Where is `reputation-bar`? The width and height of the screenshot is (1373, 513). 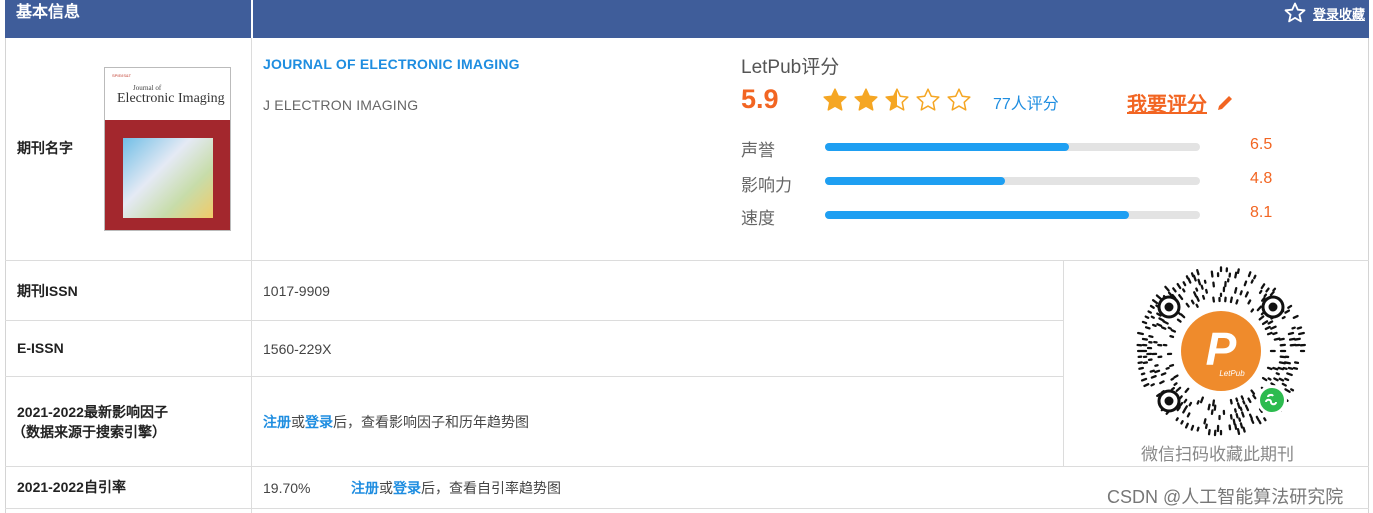 reputation-bar is located at coordinates (1012, 147).